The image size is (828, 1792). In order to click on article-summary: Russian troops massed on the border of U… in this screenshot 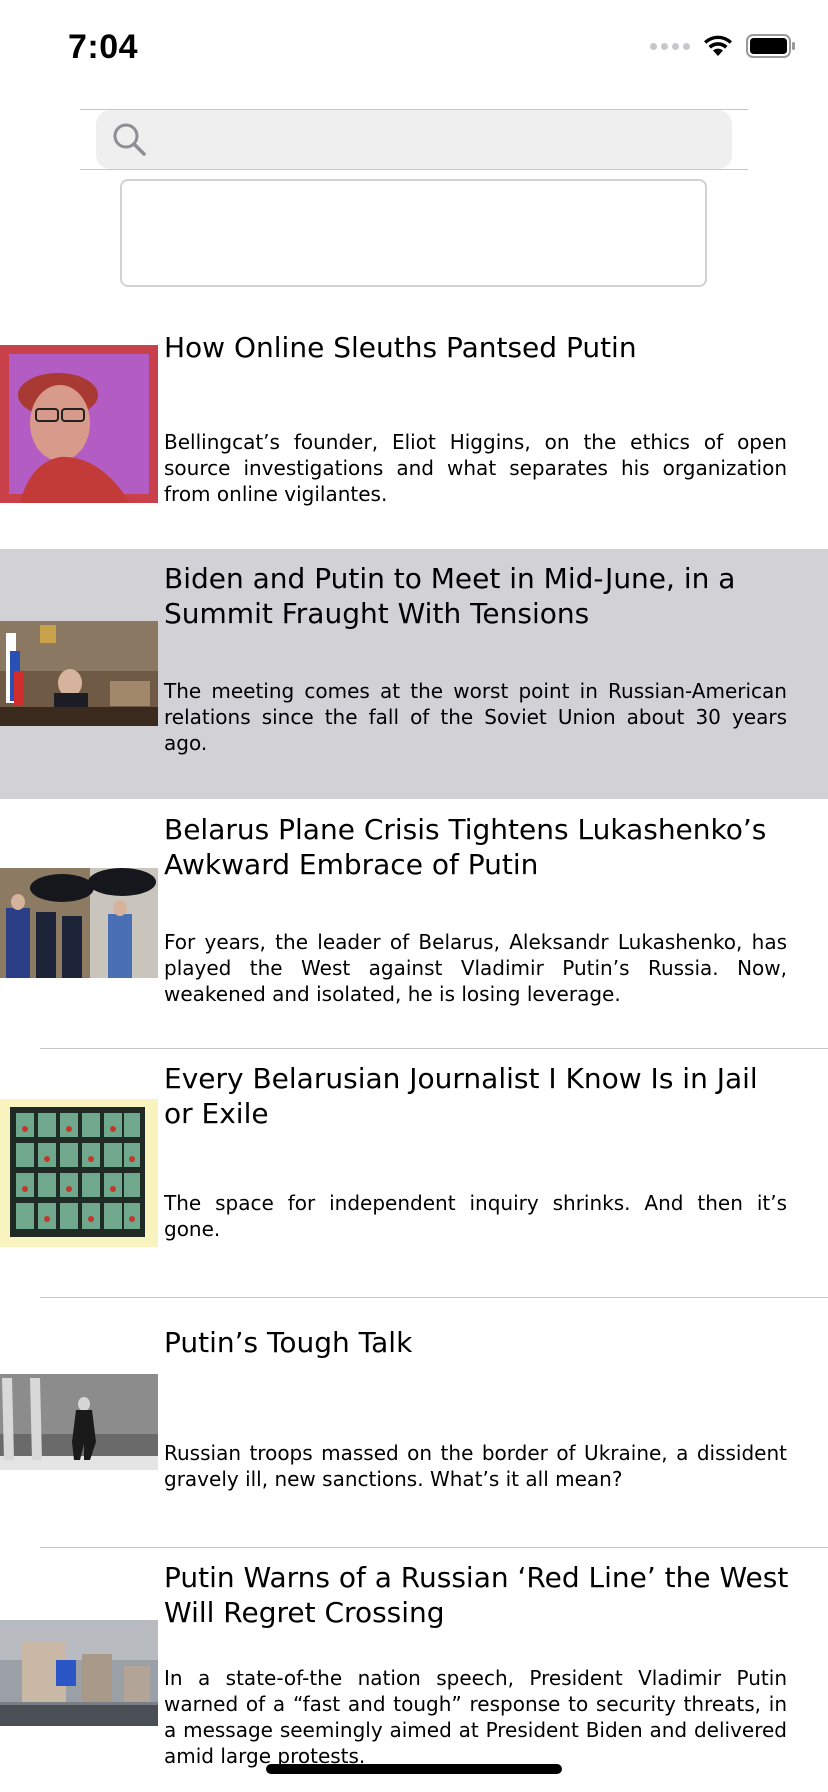, I will do `click(475, 1466)`.